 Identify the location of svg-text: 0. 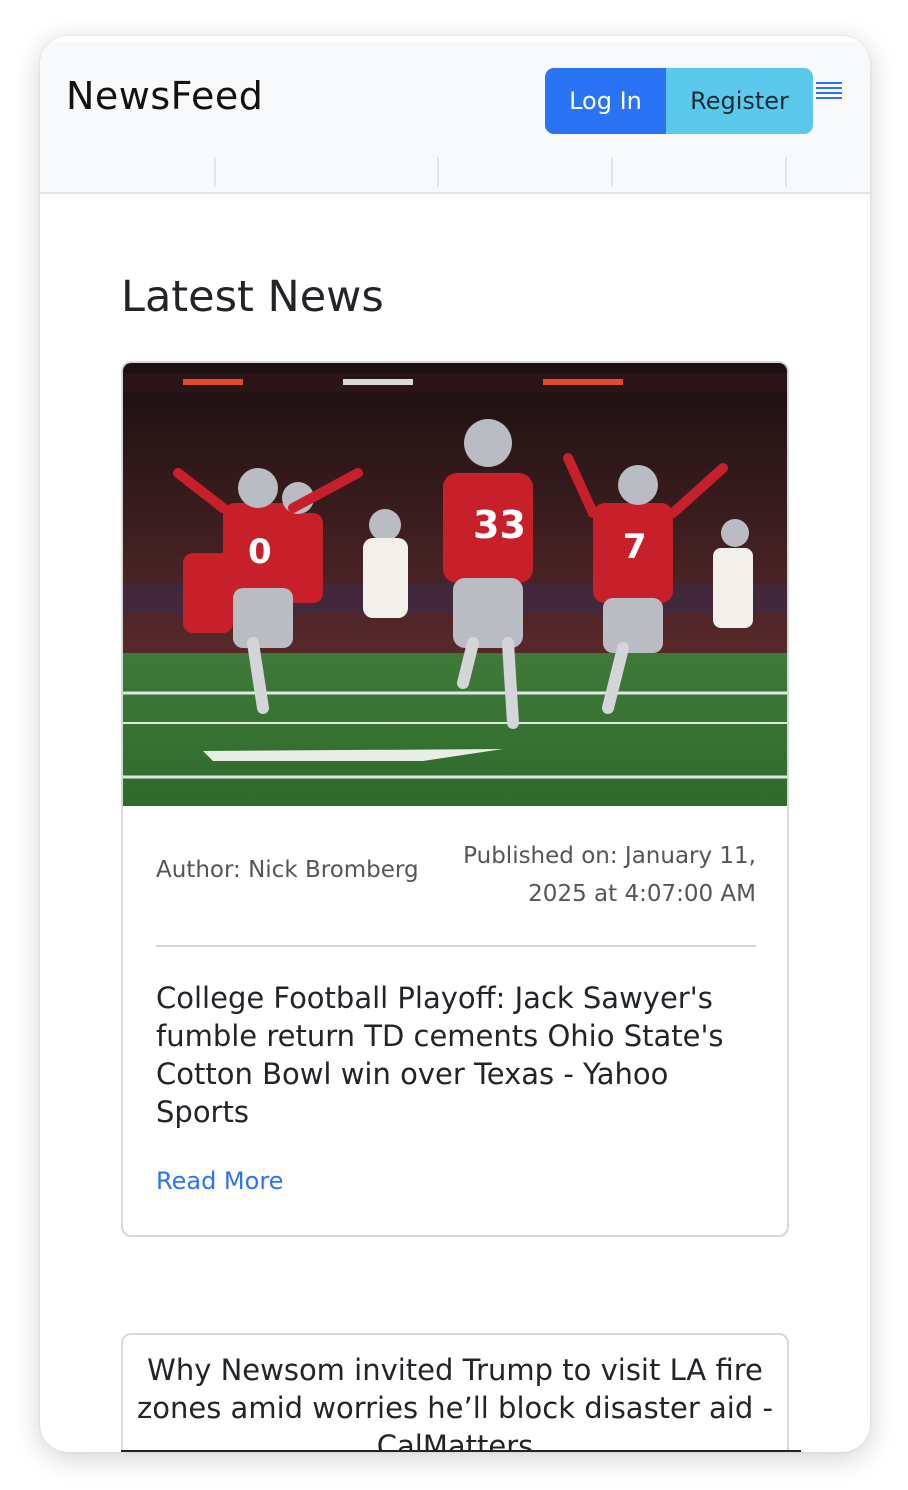
(260, 552).